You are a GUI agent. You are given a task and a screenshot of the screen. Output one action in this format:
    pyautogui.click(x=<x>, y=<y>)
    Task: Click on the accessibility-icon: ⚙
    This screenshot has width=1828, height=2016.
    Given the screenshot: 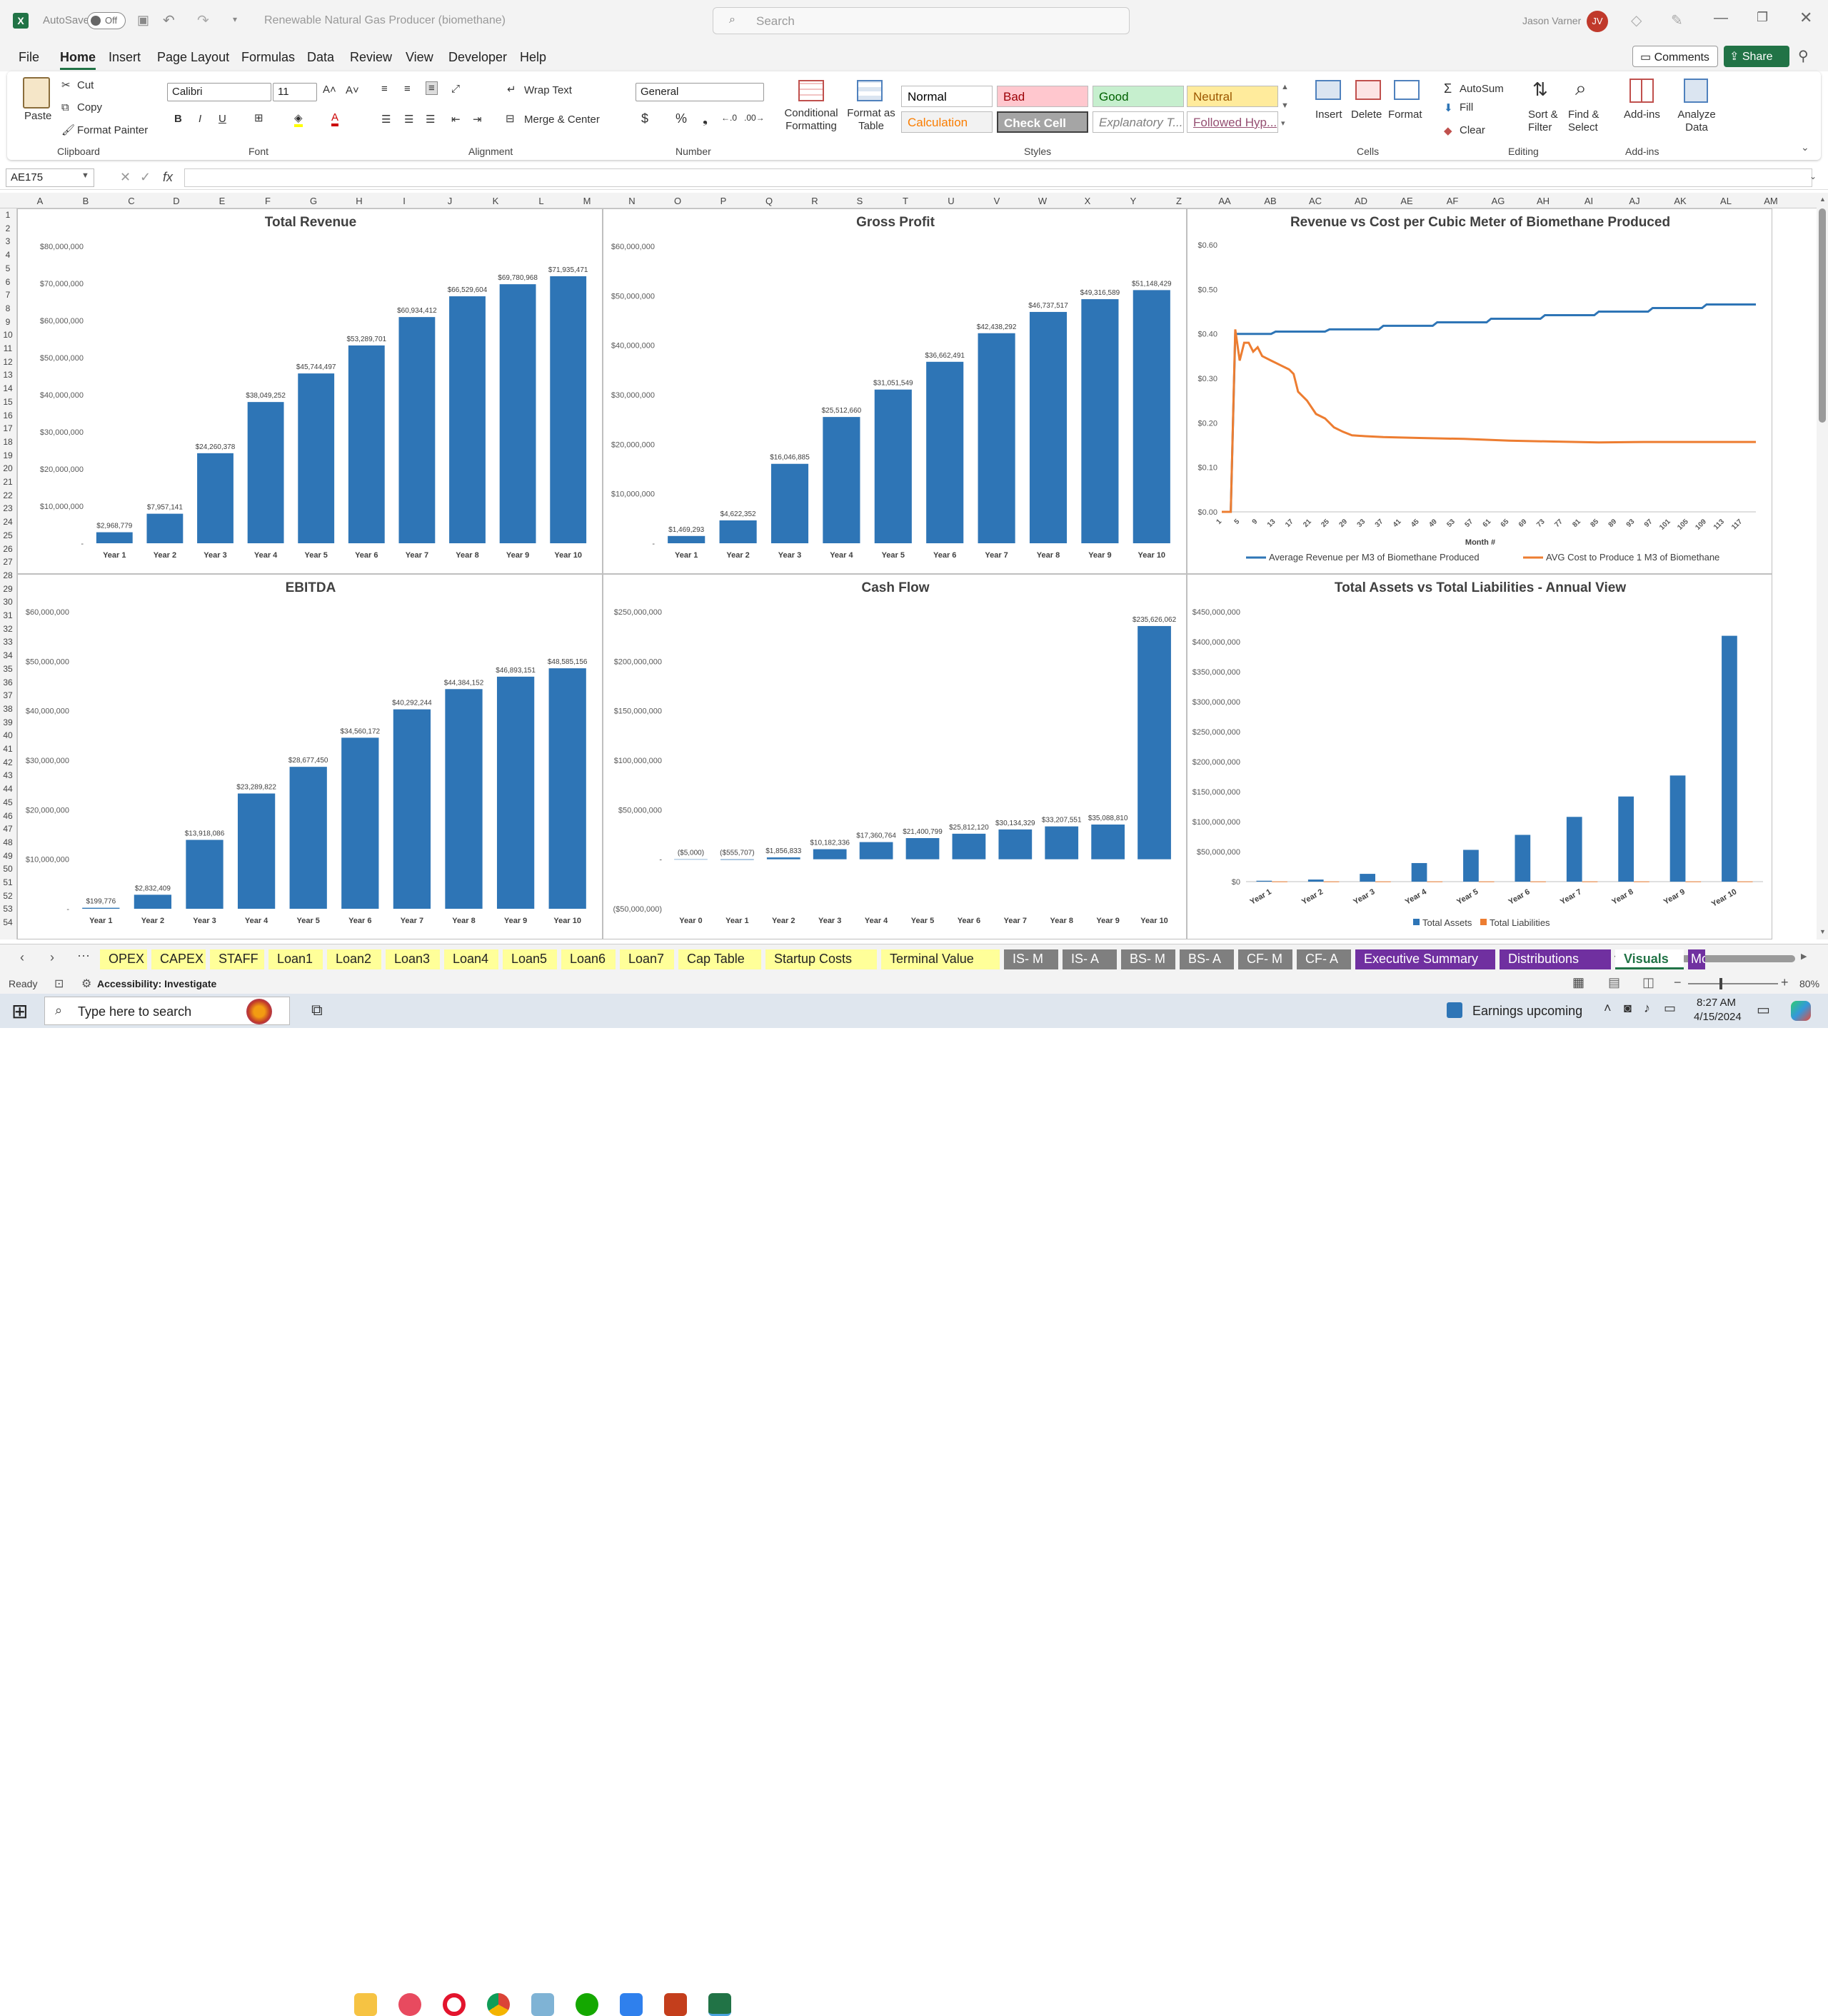 What is the action you would take?
    pyautogui.click(x=86, y=984)
    